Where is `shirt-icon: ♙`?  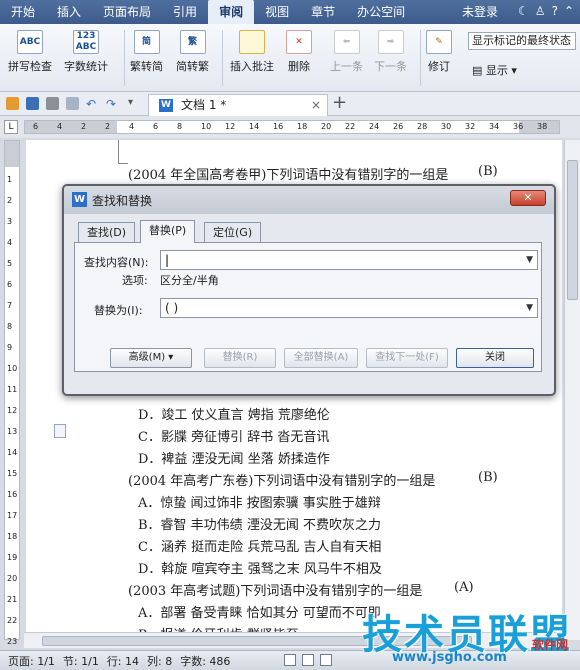
shirt-icon: ♙ is located at coordinates (540, 11).